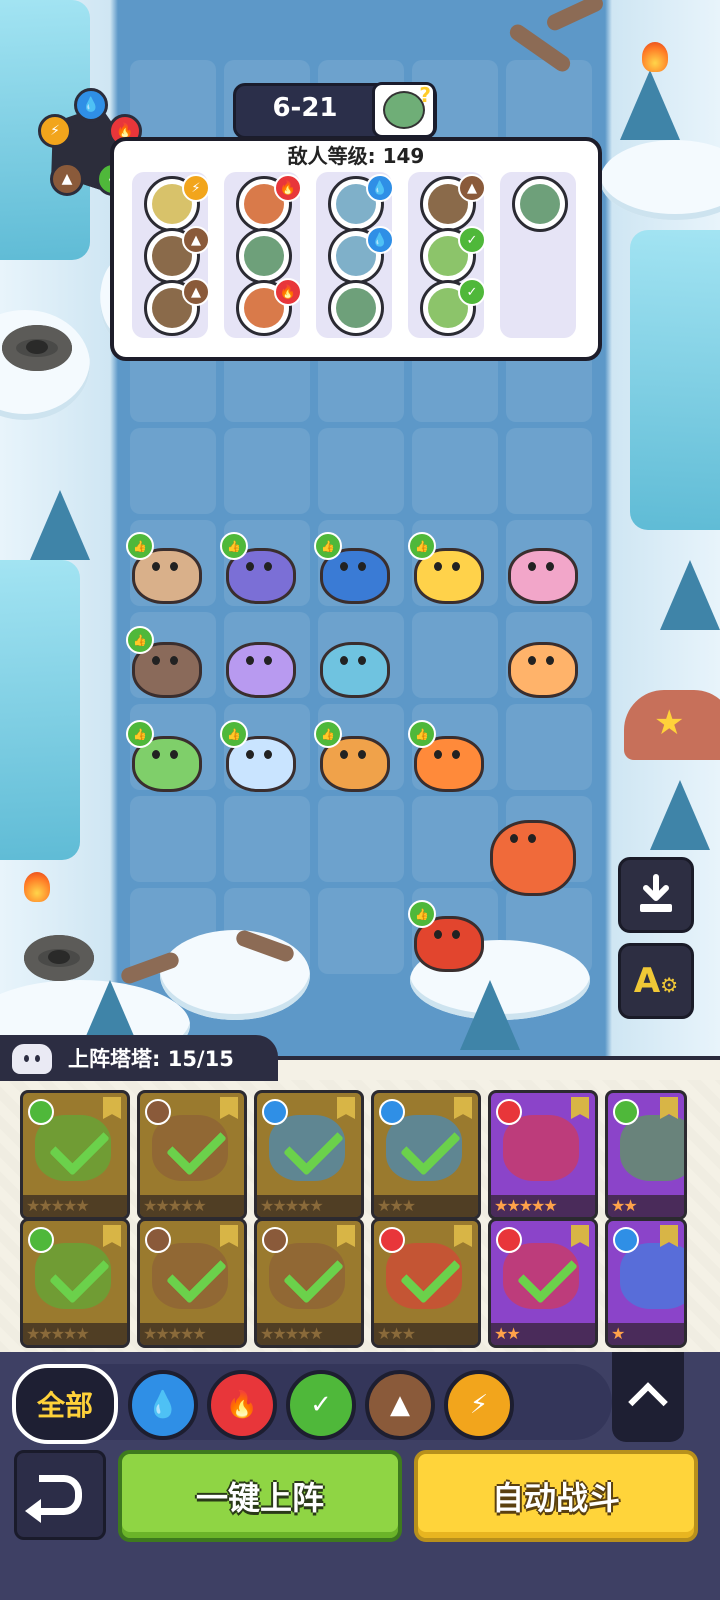 This screenshot has height=1600, width=720. What do you see at coordinates (540, 666) in the screenshot?
I see `orange-chick-unit` at bounding box center [540, 666].